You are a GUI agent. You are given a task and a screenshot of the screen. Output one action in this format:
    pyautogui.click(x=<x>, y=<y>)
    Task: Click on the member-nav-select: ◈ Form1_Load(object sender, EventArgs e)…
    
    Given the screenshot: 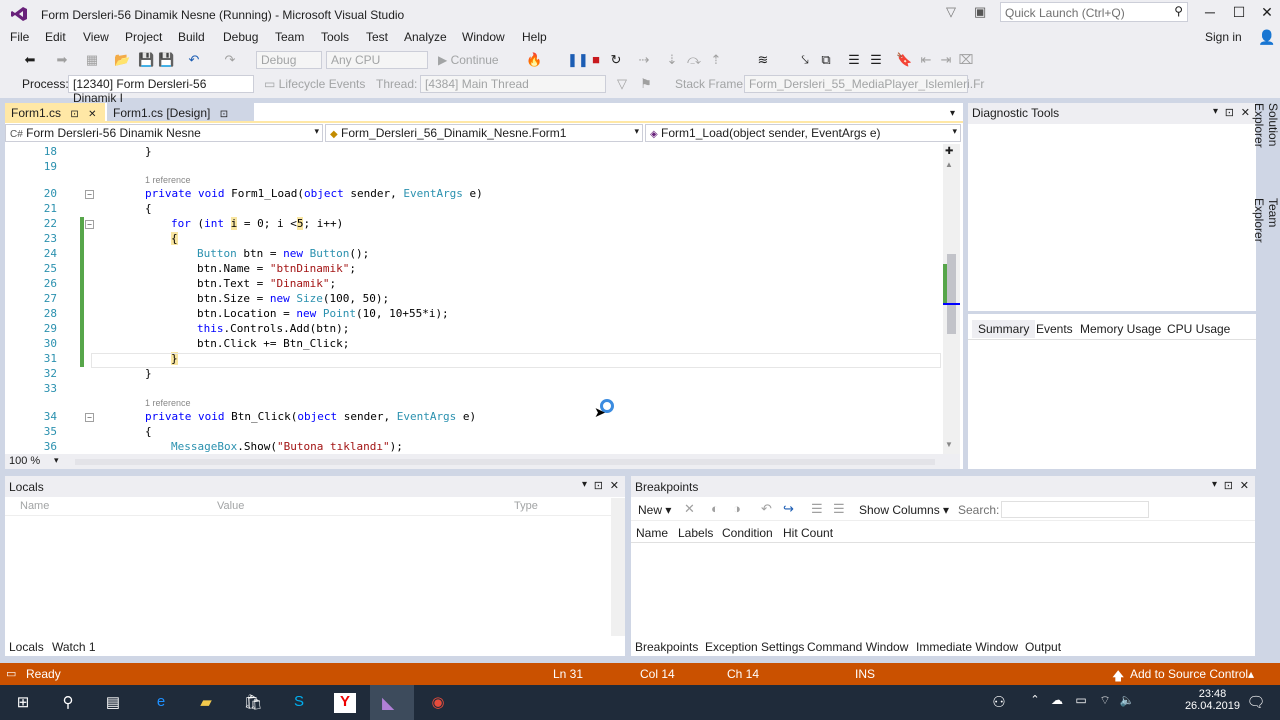 What is the action you would take?
    pyautogui.click(x=803, y=133)
    